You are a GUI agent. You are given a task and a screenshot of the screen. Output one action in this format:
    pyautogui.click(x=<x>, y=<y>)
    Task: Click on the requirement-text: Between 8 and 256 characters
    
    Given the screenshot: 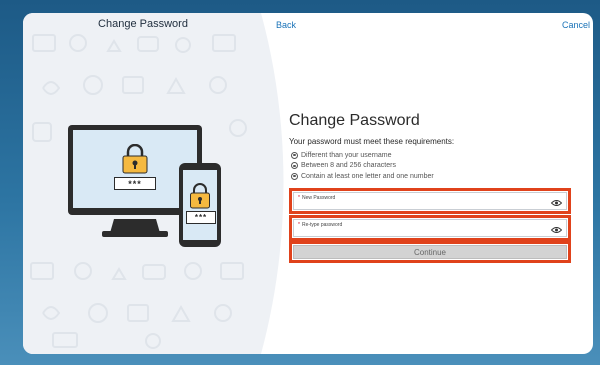 What is the action you would take?
    pyautogui.click(x=348, y=166)
    